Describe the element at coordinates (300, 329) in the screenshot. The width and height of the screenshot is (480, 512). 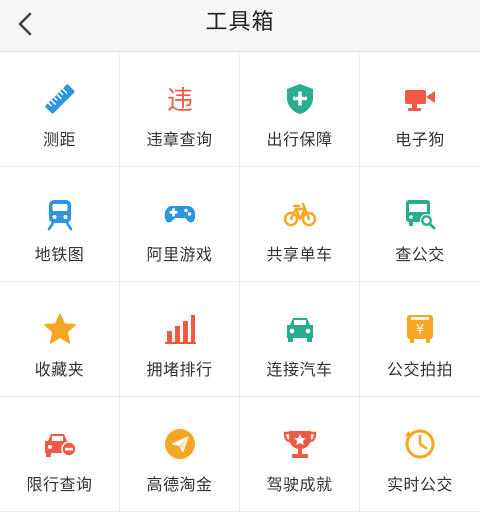
I see `car-icon` at that location.